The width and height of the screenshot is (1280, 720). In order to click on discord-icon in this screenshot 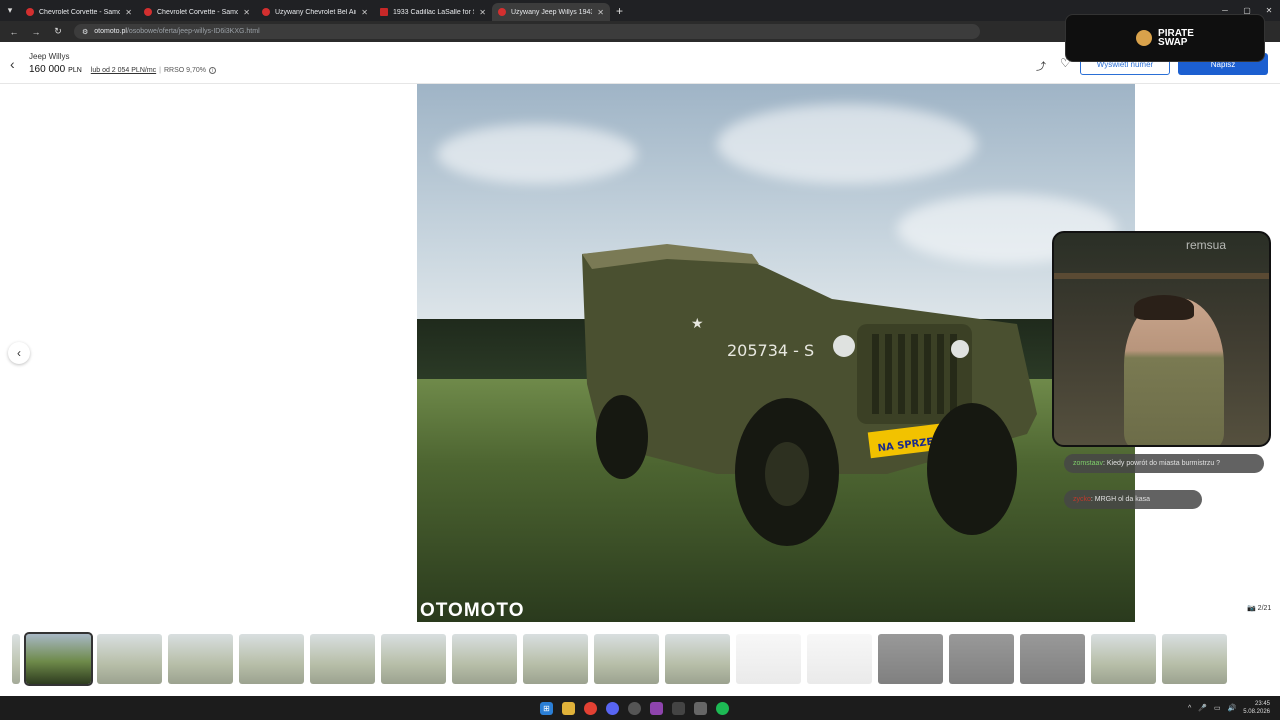, I will do `click(612, 708)`.